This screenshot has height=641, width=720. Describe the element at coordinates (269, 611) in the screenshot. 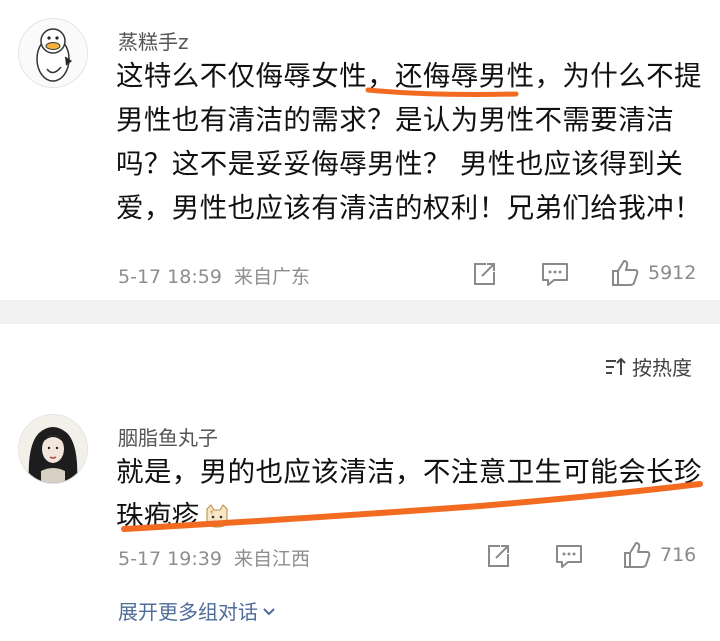

I see `chevron-down-icon` at that location.